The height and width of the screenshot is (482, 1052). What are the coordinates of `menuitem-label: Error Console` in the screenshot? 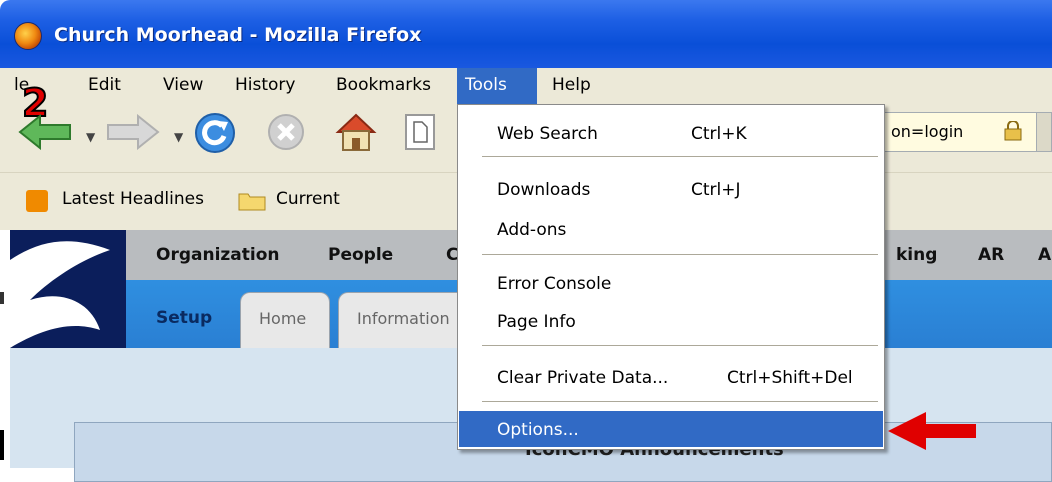 It's located at (554, 284).